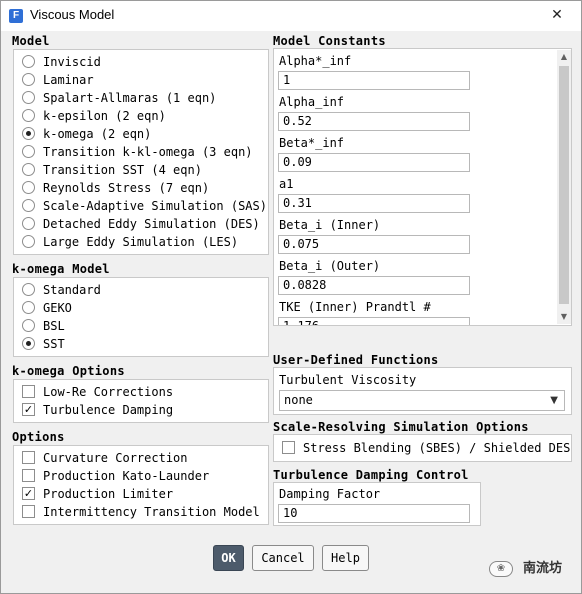 This screenshot has height=594, width=582. I want to click on scroll-up-icon: ▲, so click(564, 57).